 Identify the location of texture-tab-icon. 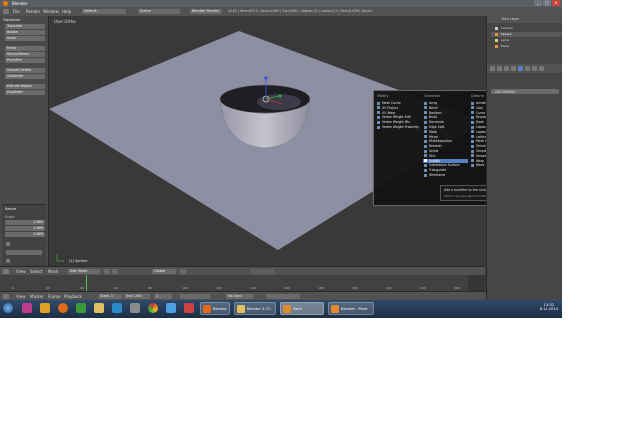
(541, 68).